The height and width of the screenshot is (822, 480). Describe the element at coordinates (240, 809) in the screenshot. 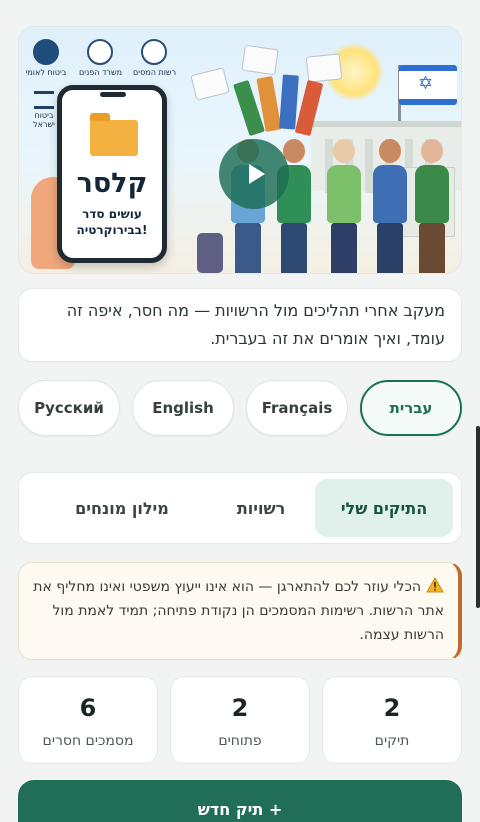

I see `new-file-label: + תיק חדש` at that location.